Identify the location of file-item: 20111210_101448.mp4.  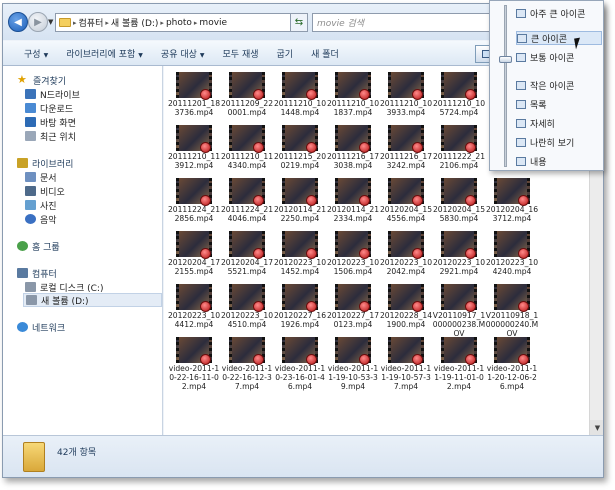
(300, 95).